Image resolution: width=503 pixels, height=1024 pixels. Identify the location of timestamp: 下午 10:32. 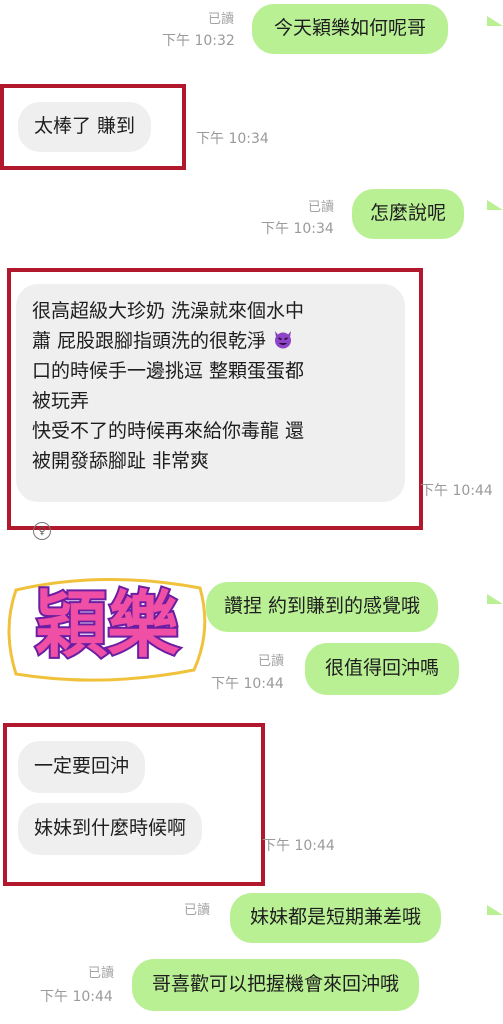
(198, 41).